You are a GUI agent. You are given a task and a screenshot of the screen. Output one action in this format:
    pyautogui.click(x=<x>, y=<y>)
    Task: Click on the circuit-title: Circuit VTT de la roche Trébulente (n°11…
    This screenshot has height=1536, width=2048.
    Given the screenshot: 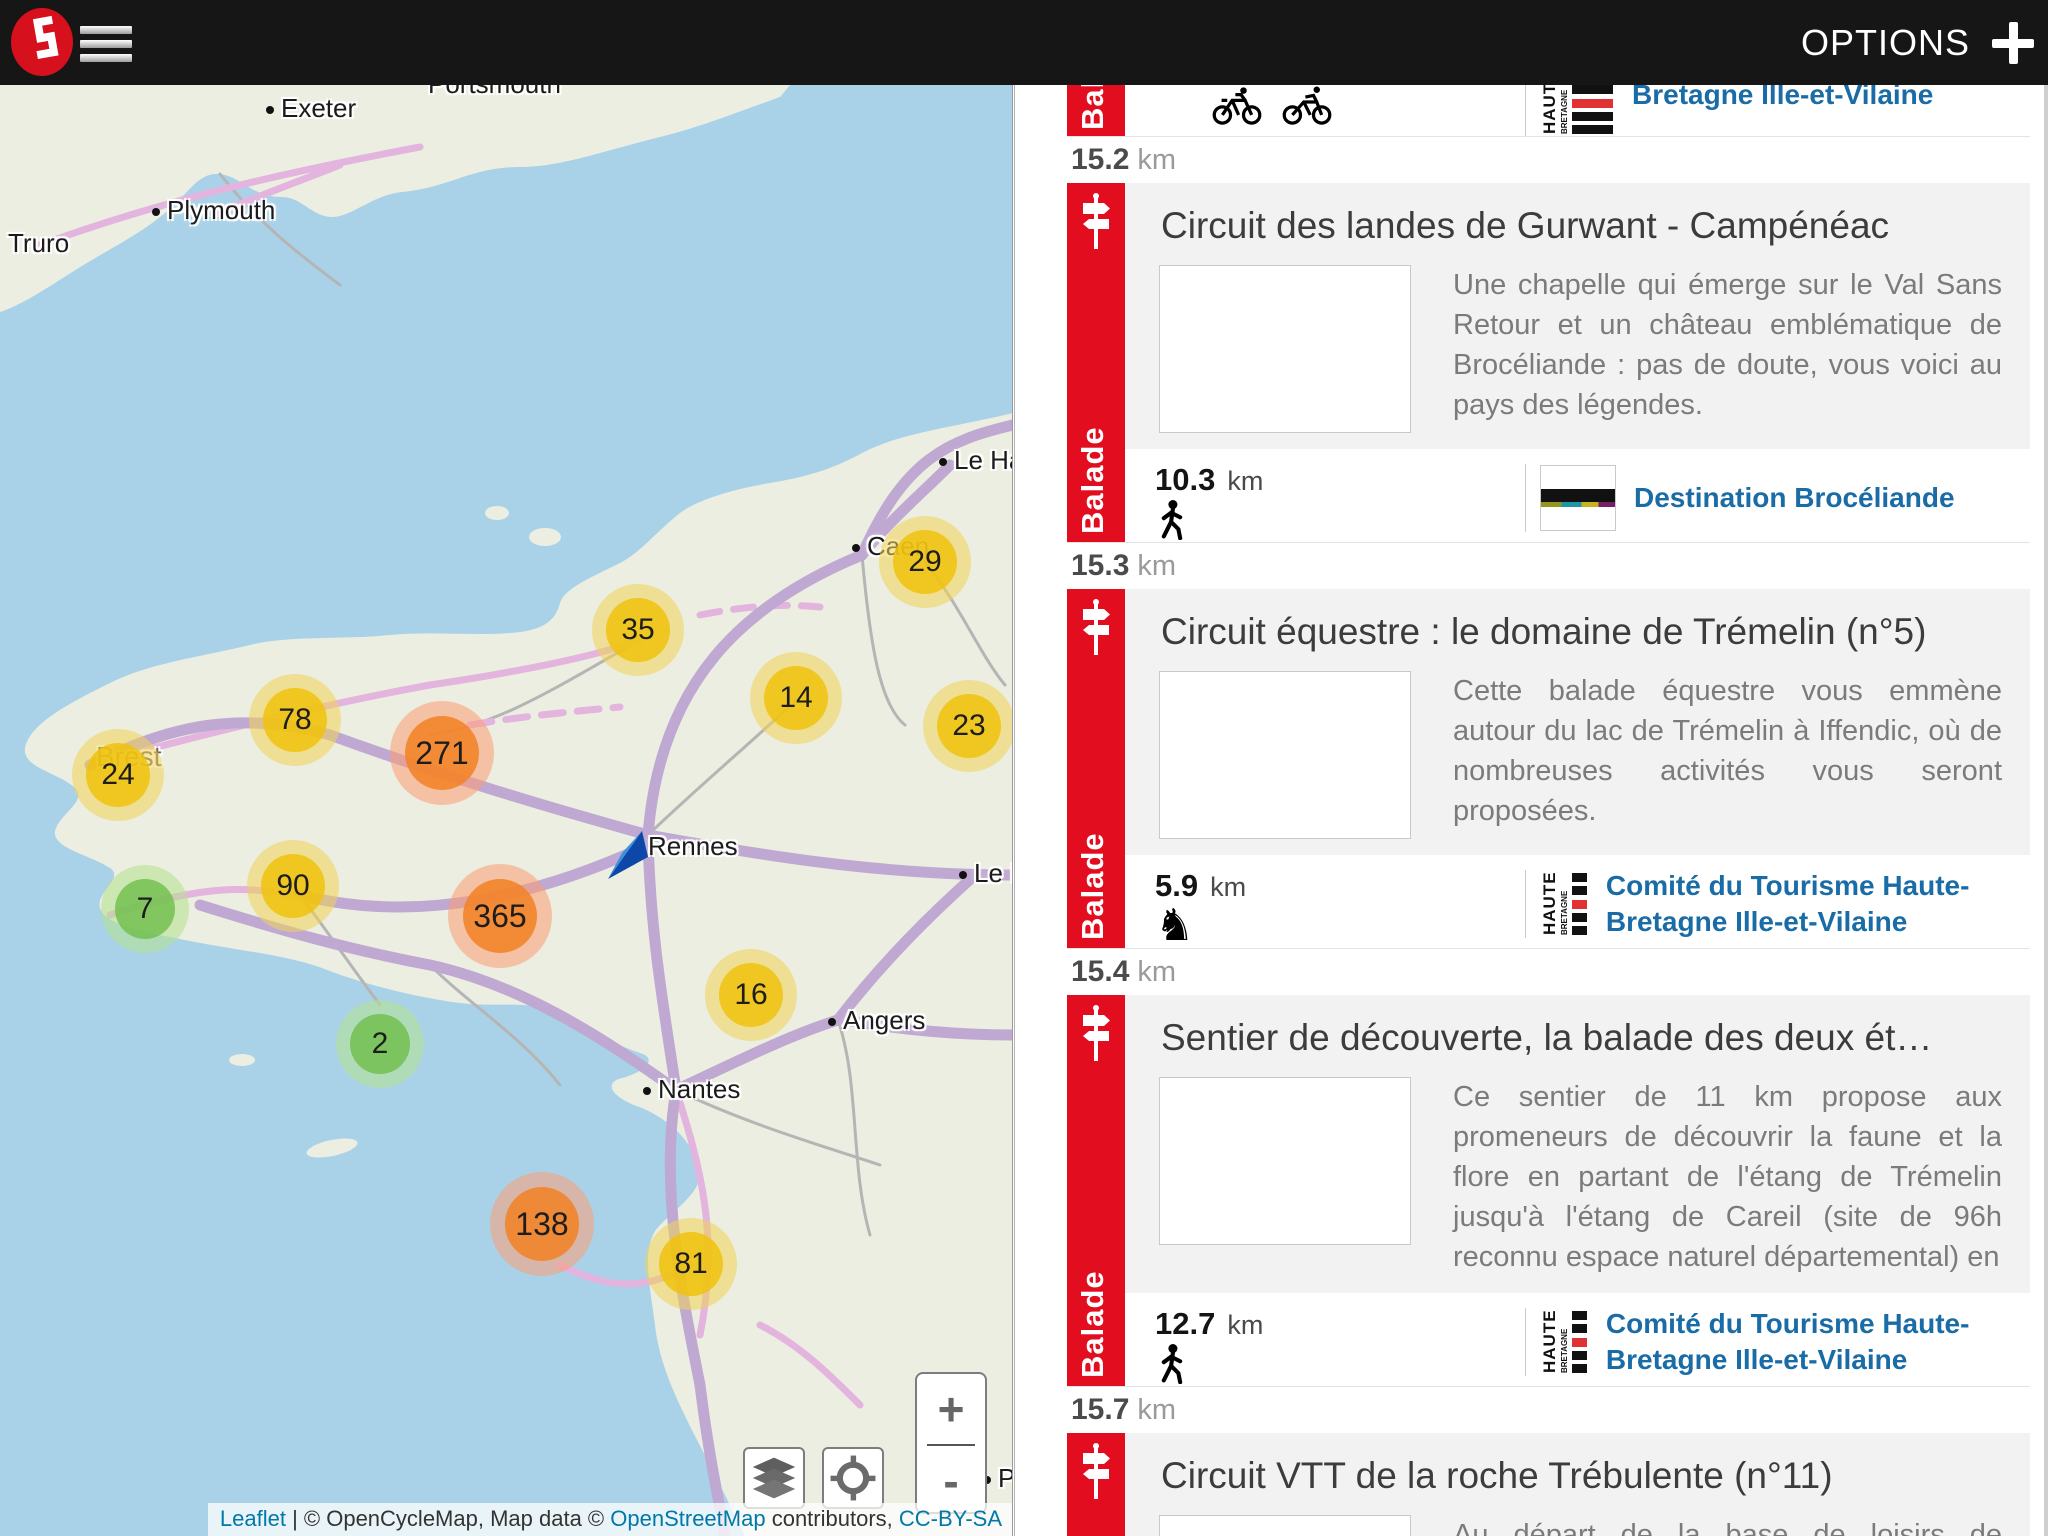 What is the action you would take?
    pyautogui.click(x=1497, y=1476)
    